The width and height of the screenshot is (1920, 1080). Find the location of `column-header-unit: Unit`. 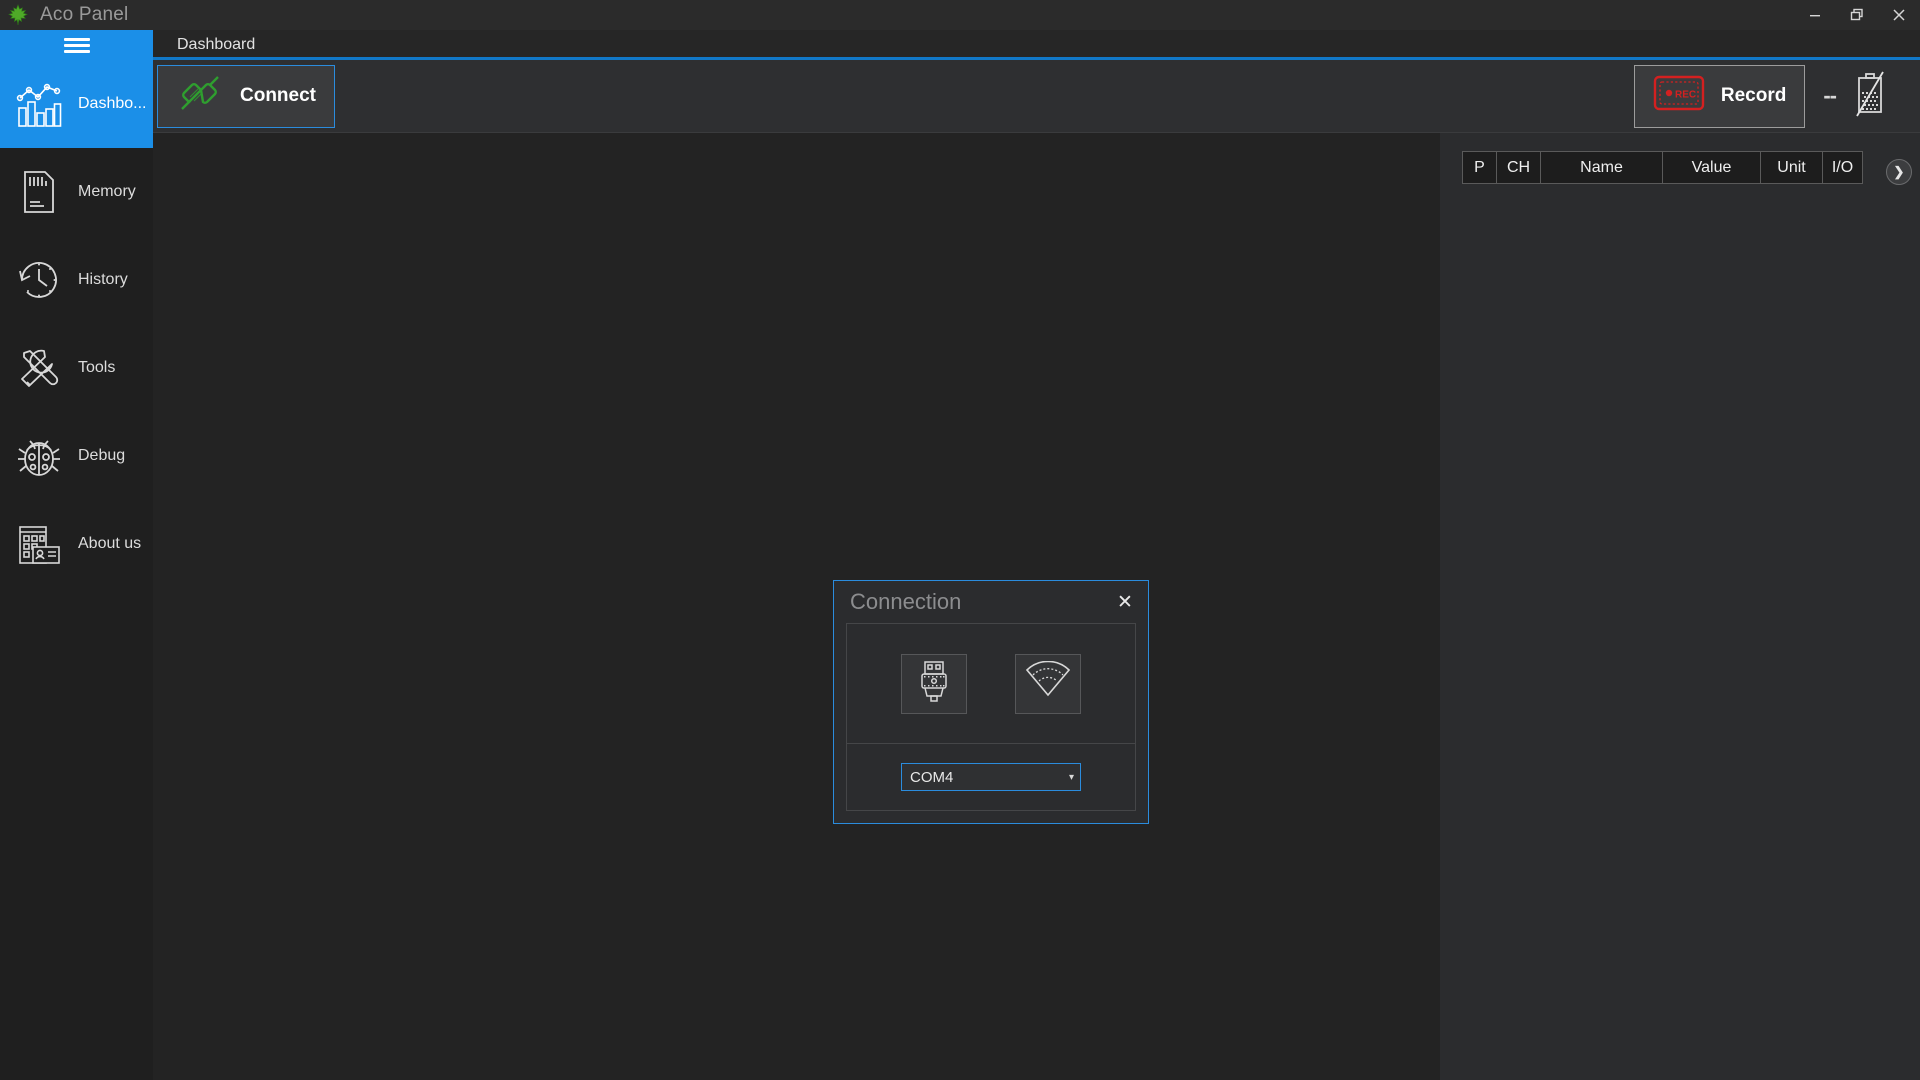

column-header-unit: Unit is located at coordinates (1791, 167).